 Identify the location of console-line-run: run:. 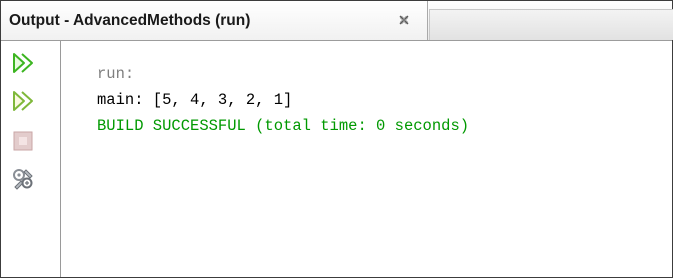
(116, 74).